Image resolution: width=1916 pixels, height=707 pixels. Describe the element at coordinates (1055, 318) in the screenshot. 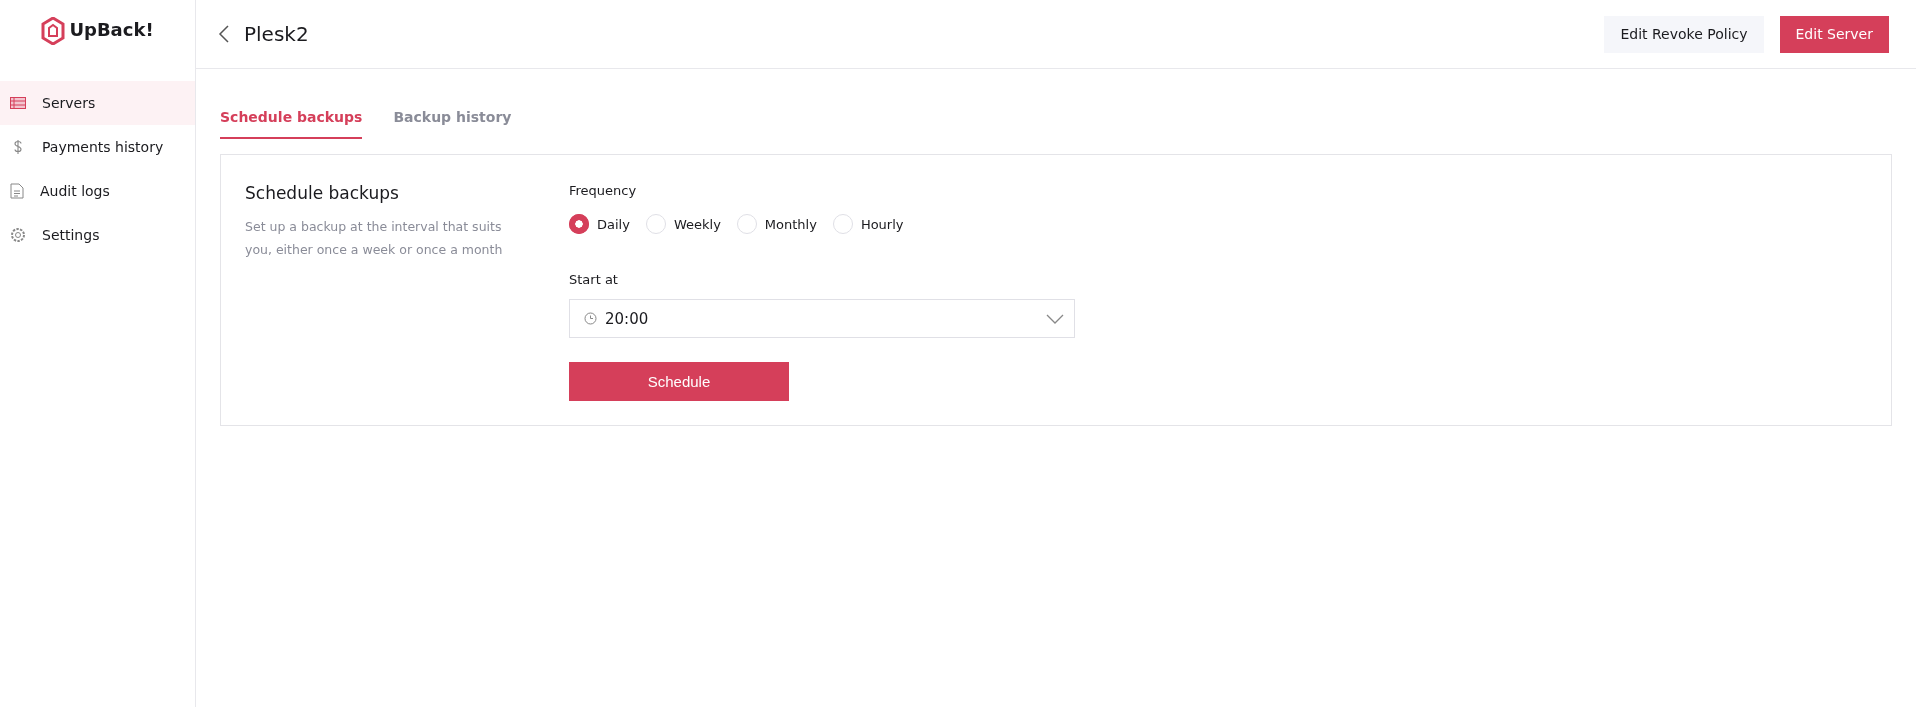

I see `chevron-down-icon` at that location.